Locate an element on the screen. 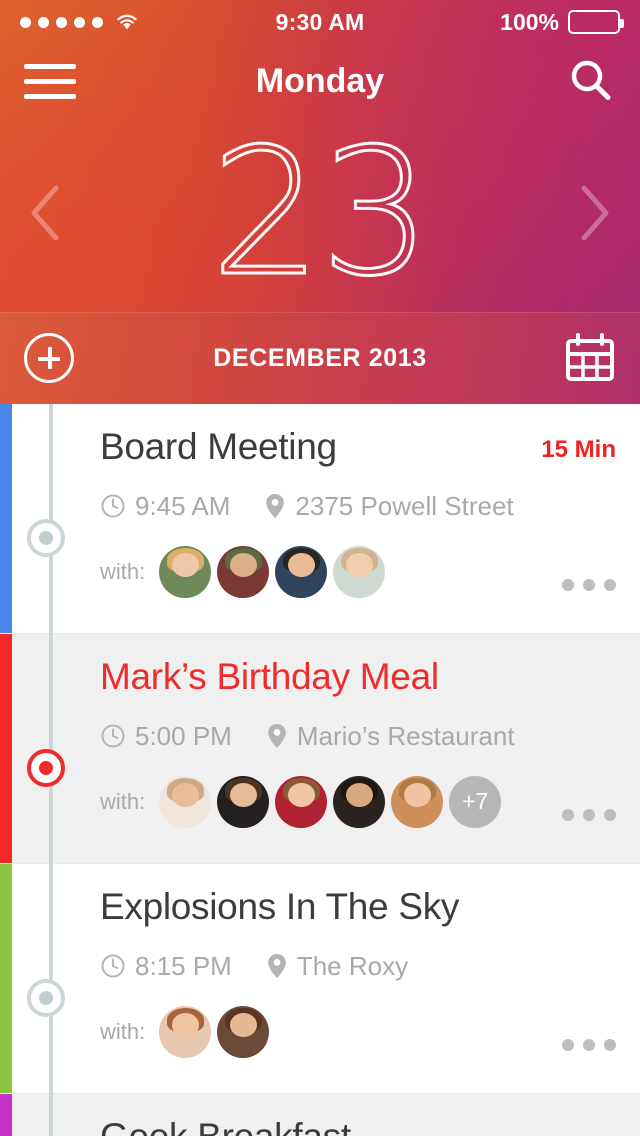 This screenshot has width=640, height=1136. timeline-marker-active is located at coordinates (46, 768).